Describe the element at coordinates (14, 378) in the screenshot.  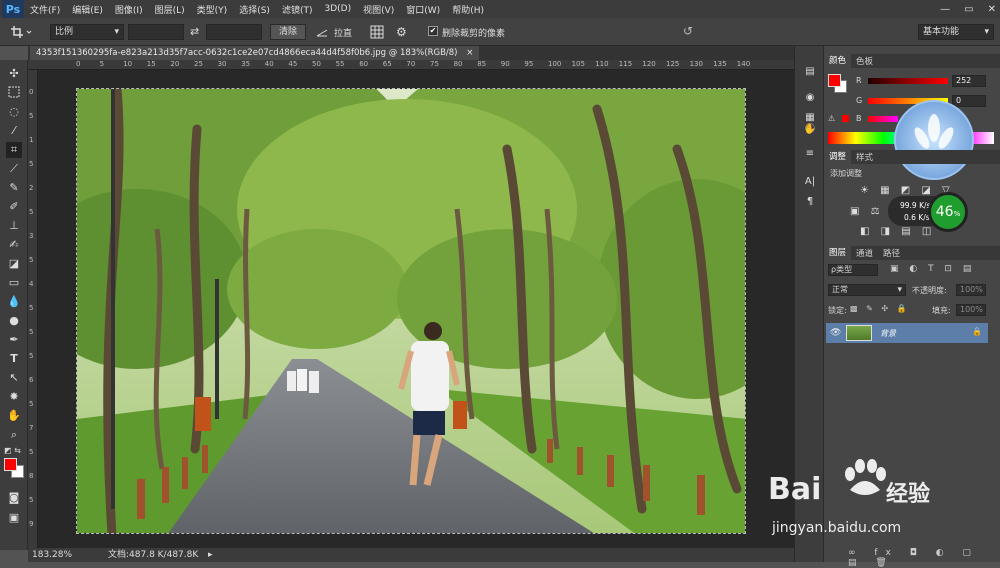
I see `path-select-tool-icon: ↖` at that location.